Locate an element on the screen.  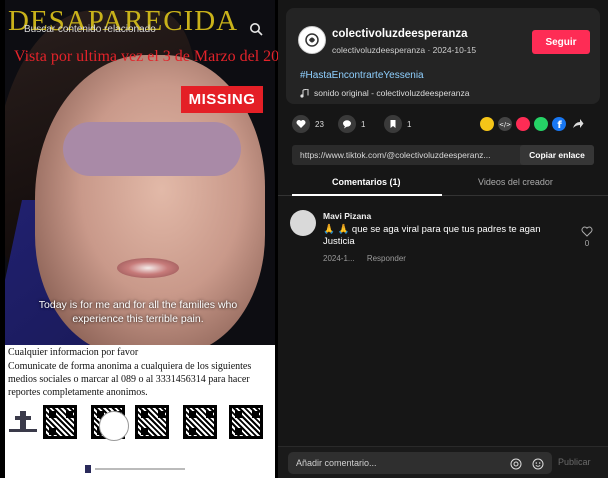
qr-code-other is located at coordinates (246, 422).